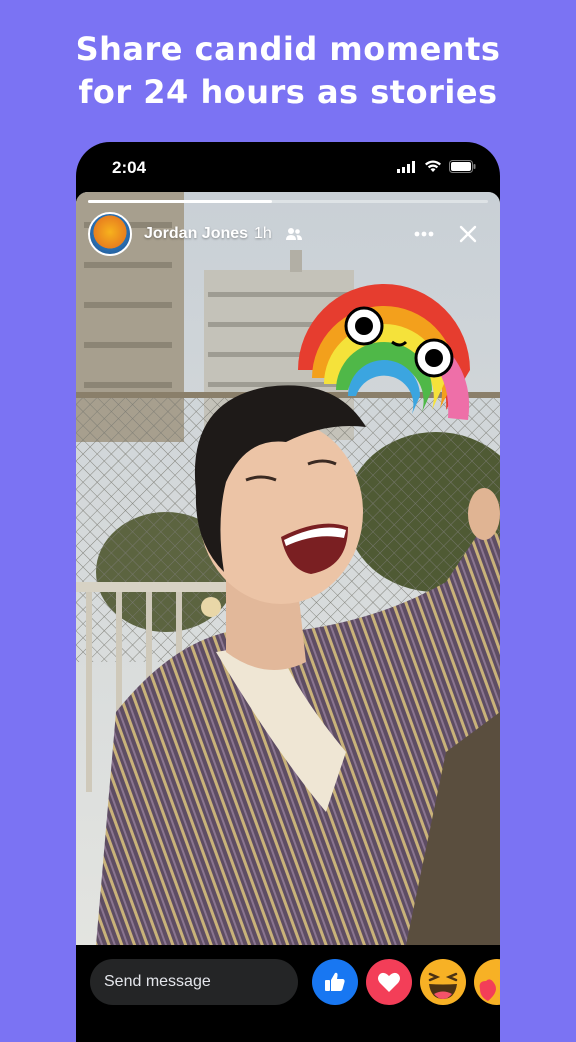 The width and height of the screenshot is (576, 1042). I want to click on story-reply-bar, so click(288, 993).